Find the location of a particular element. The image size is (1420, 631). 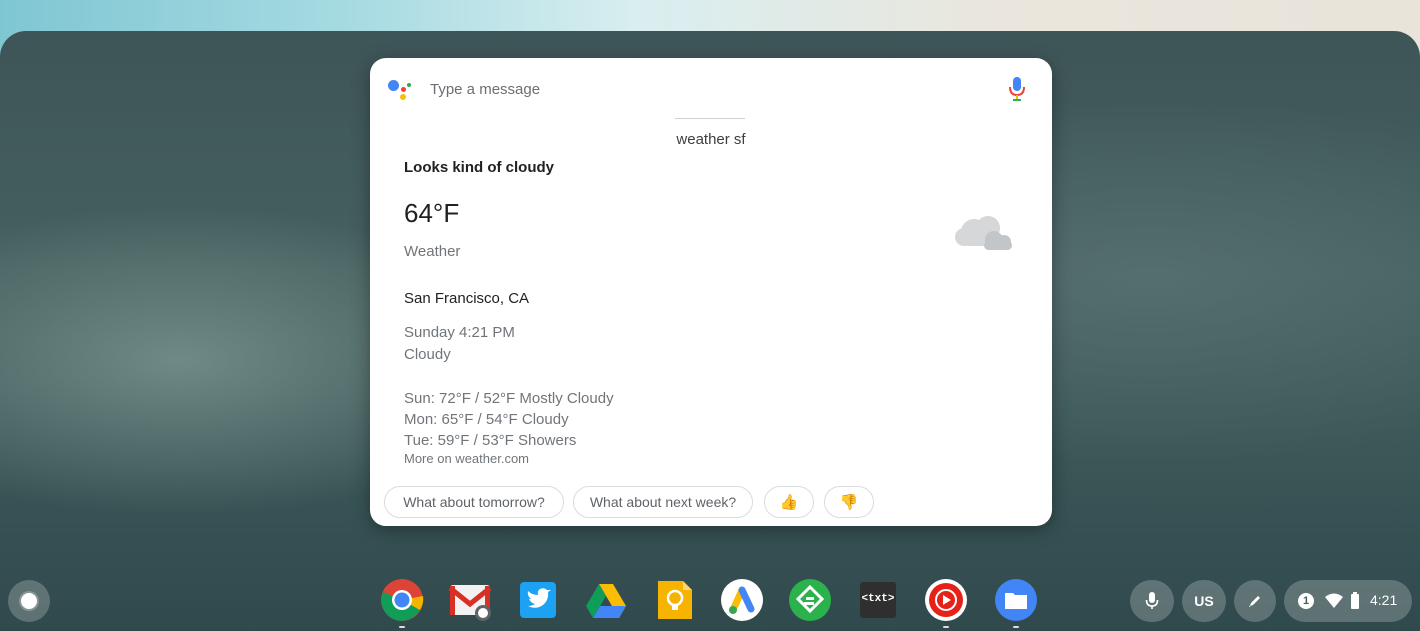

more-on-weather-link: More on weather.com is located at coordinates (466, 458).